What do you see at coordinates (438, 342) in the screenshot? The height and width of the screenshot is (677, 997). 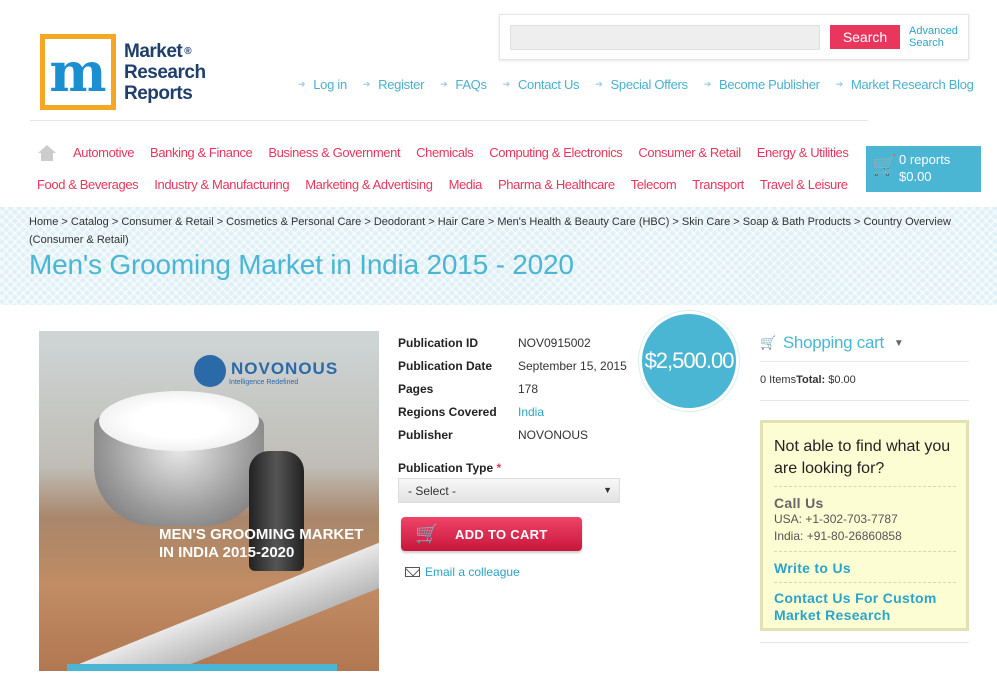 I see `detail-label: Publication ID` at bounding box center [438, 342].